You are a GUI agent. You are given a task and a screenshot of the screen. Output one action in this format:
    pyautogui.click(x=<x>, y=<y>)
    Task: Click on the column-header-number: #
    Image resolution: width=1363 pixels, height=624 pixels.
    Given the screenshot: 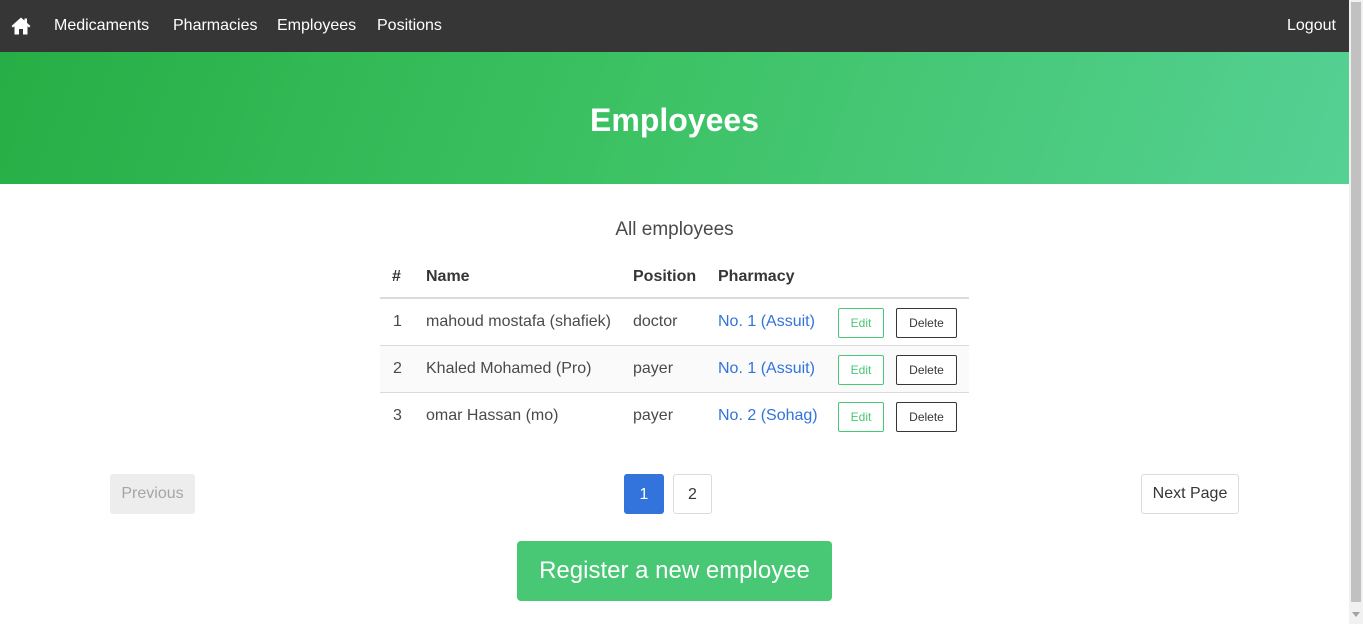 What is the action you would take?
    pyautogui.click(x=403, y=278)
    